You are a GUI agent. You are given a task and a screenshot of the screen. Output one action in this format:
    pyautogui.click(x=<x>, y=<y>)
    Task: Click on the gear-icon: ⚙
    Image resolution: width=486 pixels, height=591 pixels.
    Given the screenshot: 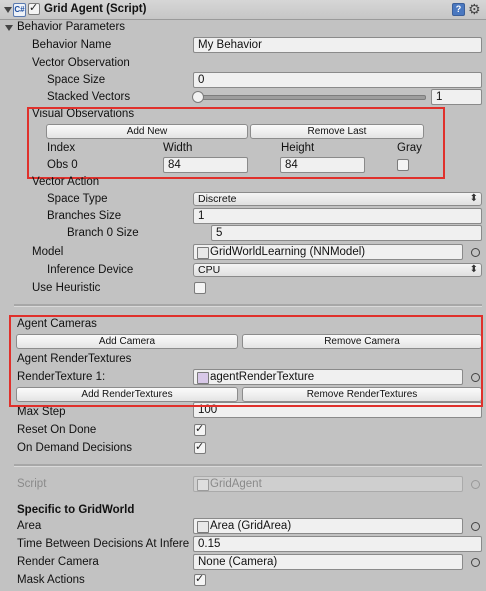 What is the action you would take?
    pyautogui.click(x=474, y=9)
    